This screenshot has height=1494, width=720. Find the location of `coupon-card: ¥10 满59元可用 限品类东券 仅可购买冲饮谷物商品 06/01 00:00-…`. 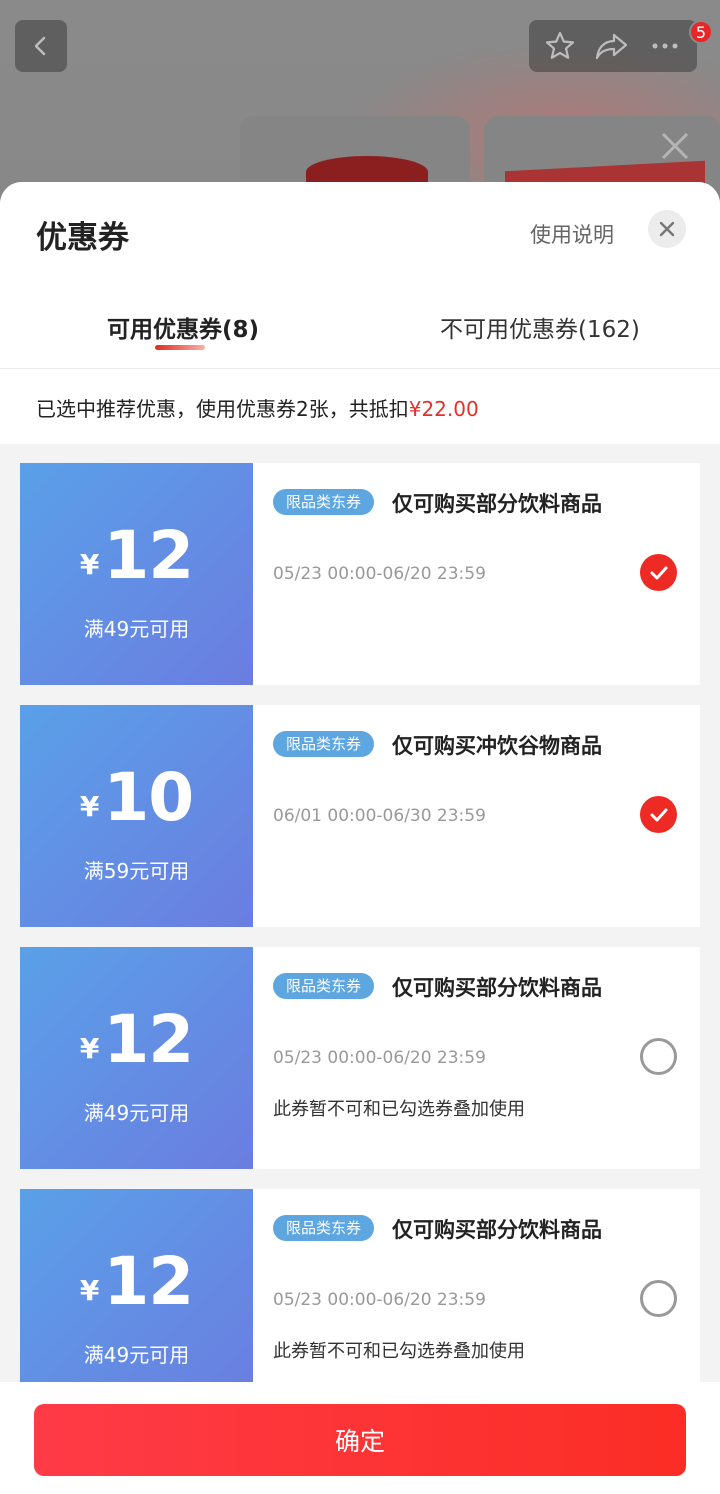

coupon-card: ¥10 满59元可用 限品类东券 仅可购买冲饮谷物商品 06/01 00:00-… is located at coordinates (357, 816).